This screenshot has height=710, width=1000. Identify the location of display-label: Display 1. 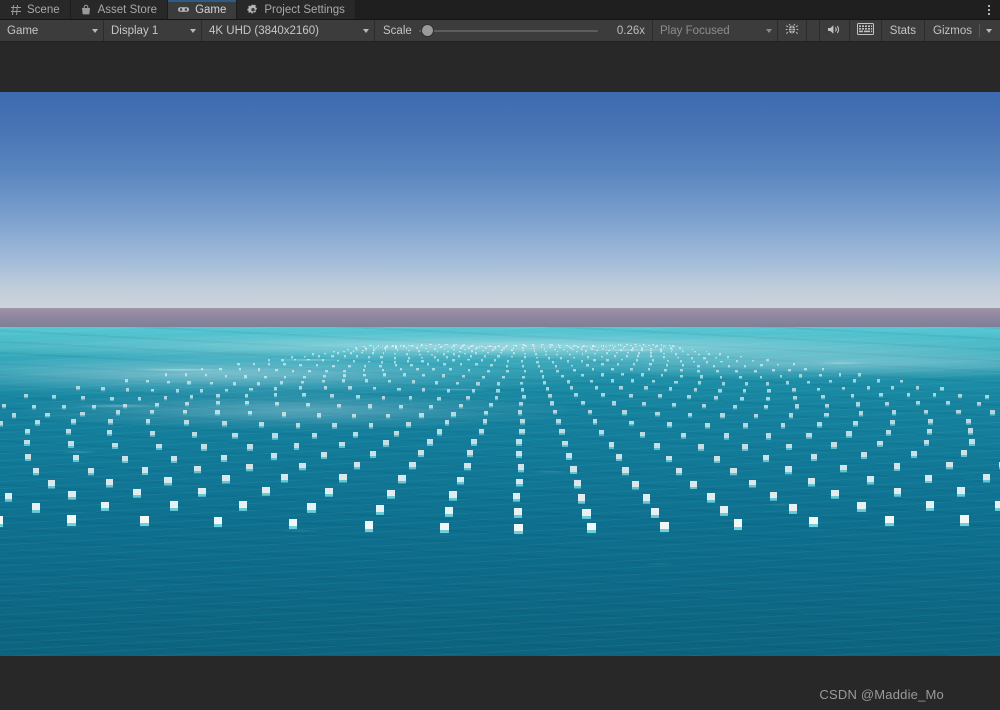
(135, 30).